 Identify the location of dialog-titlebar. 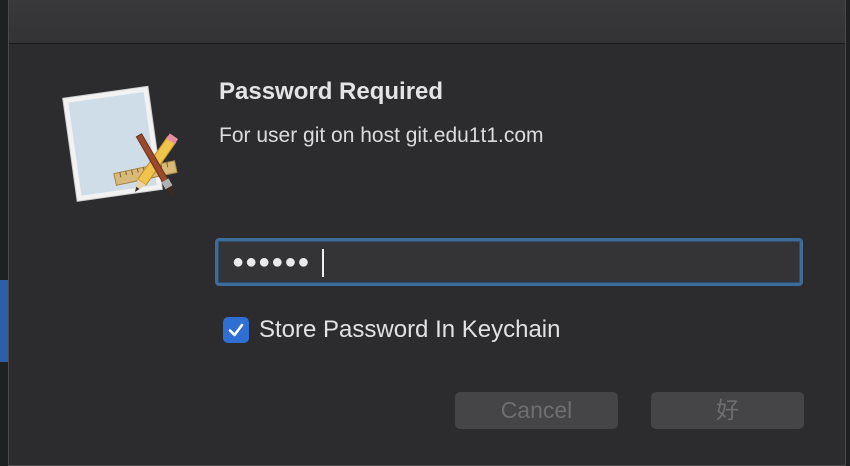
(427, 22).